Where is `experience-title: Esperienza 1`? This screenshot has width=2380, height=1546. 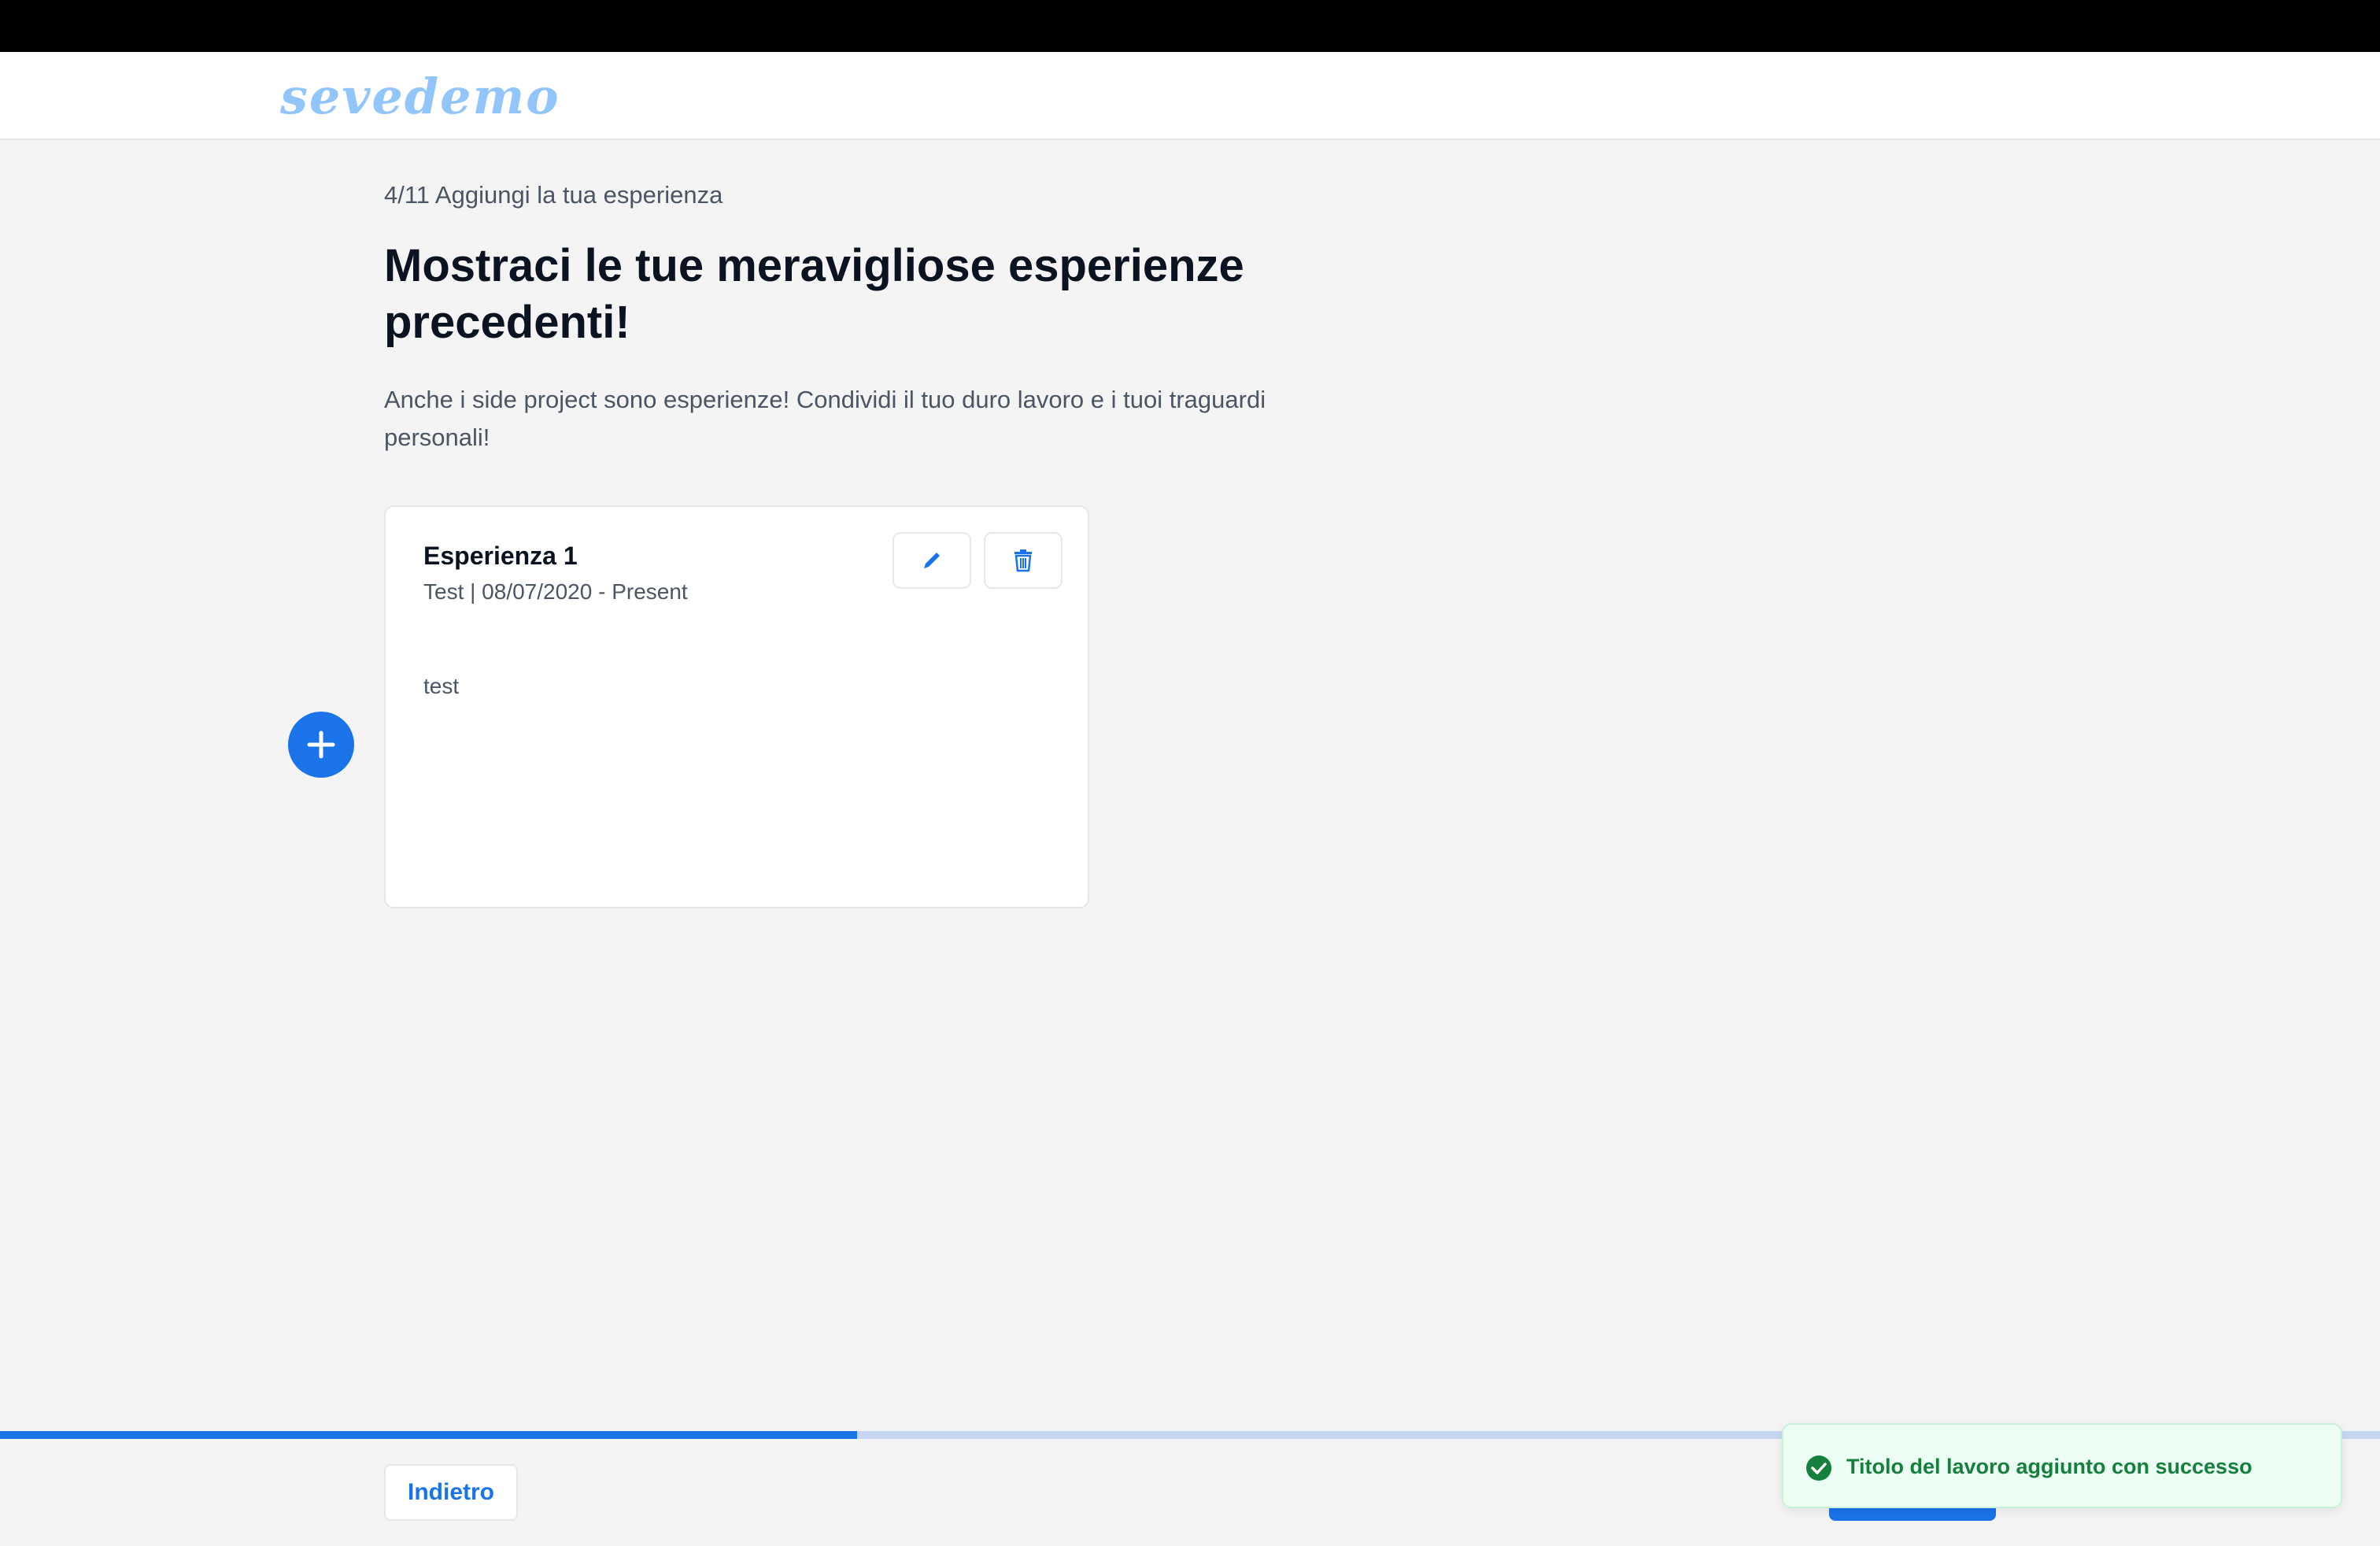
experience-title: Esperienza 1 is located at coordinates (500, 556).